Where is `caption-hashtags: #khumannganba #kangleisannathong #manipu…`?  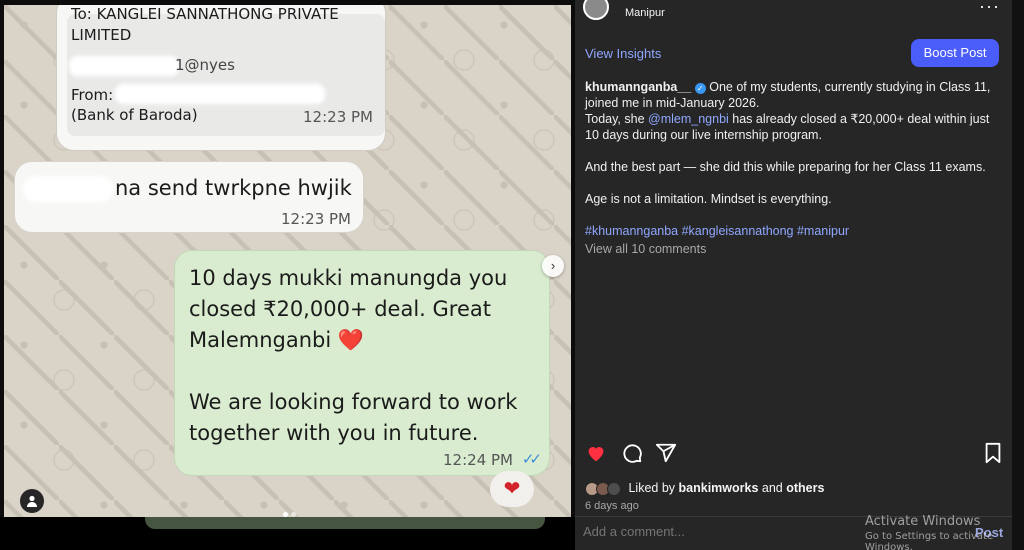 caption-hashtags: #khumannganba #kangleisannathong #manipu… is located at coordinates (792, 231).